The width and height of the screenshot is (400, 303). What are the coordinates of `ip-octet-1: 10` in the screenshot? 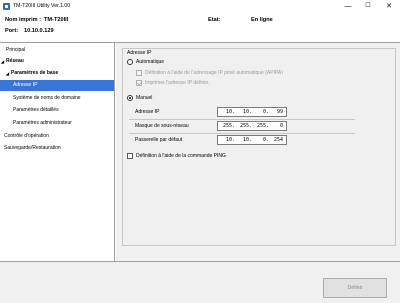 It's located at (228, 112).